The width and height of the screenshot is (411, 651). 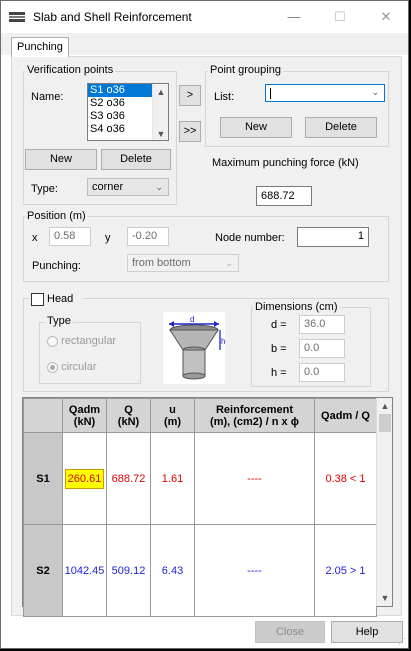 What do you see at coordinates (120, 90) in the screenshot?
I see `list-item: S1 o36` at bounding box center [120, 90].